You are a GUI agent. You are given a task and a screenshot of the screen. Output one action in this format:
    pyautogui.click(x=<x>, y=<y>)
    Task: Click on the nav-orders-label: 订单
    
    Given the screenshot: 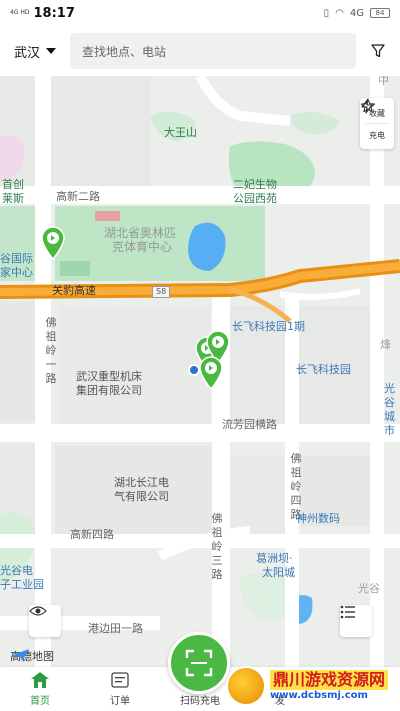 What is the action you would take?
    pyautogui.click(x=120, y=701)
    